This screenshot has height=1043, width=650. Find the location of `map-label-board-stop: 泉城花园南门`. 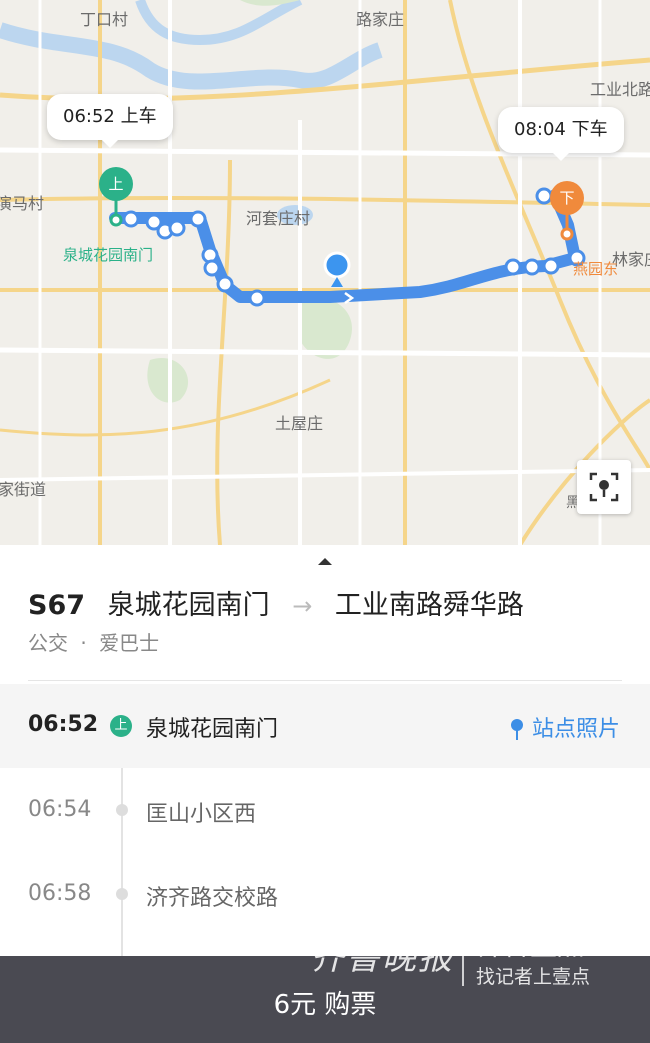

map-label-board-stop: 泉城花园南门 is located at coordinates (108, 255).